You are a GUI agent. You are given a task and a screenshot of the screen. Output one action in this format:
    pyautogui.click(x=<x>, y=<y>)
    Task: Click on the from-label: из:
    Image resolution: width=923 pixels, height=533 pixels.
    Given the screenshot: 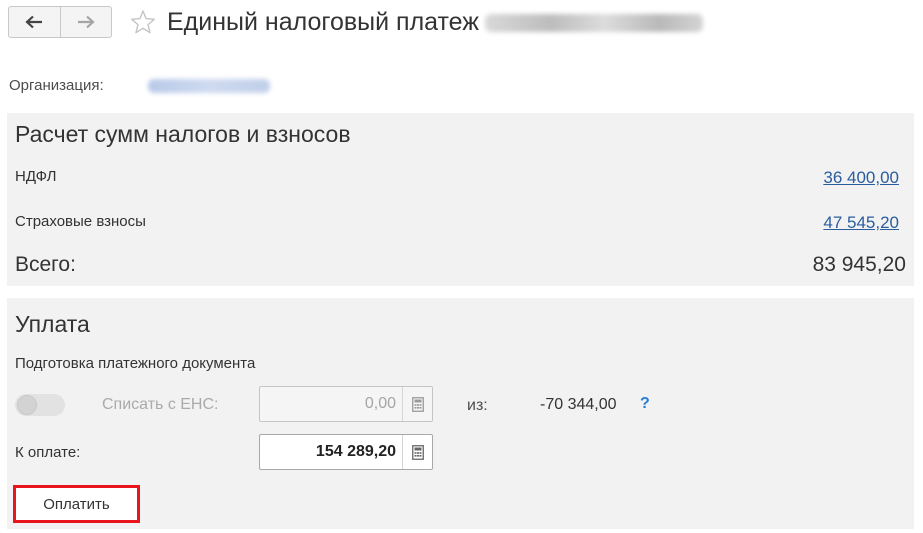 What is the action you would take?
    pyautogui.click(x=477, y=405)
    